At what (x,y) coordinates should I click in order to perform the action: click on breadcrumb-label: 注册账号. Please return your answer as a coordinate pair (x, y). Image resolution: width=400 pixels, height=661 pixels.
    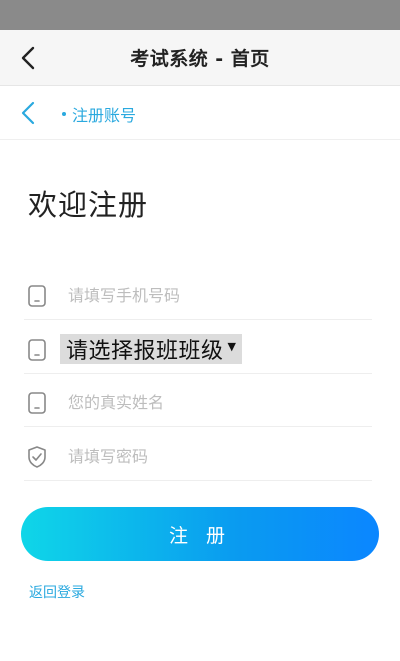
    Looking at the image, I should click on (104, 115).